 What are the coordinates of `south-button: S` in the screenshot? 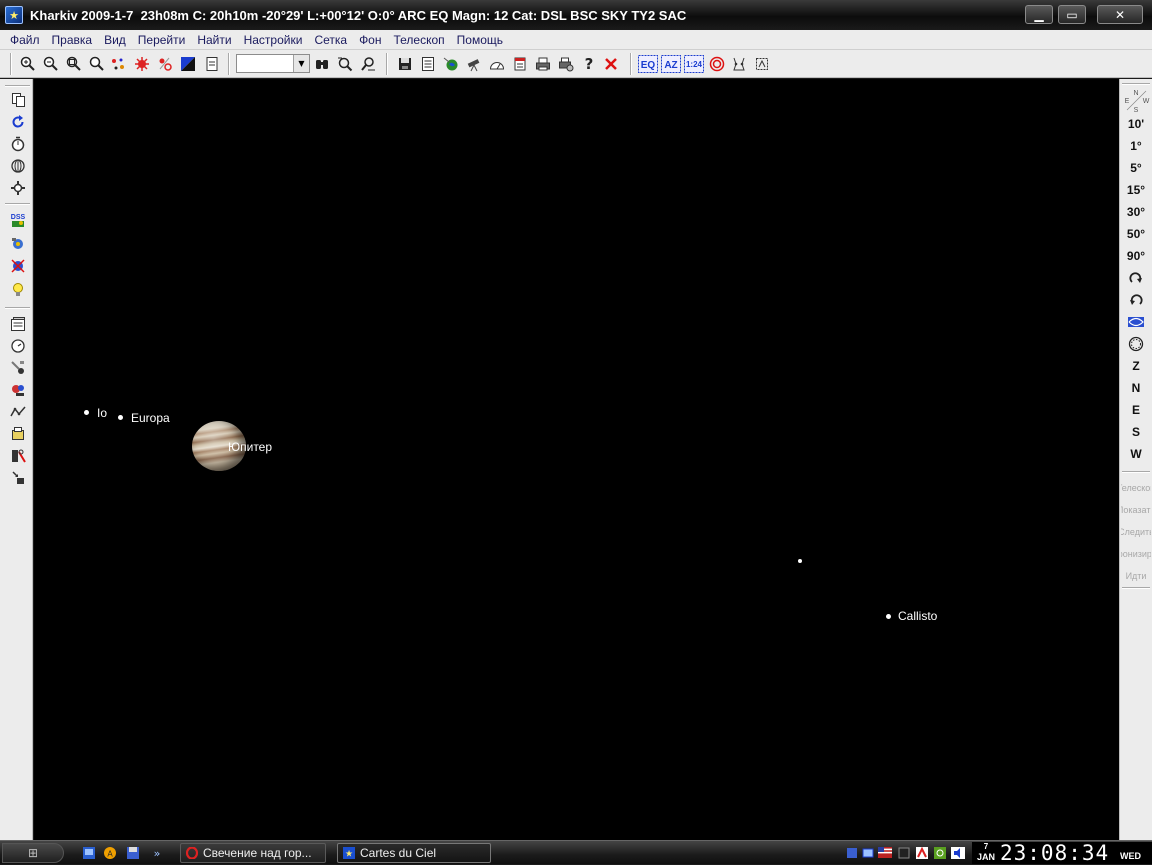 It's located at (1136, 432).